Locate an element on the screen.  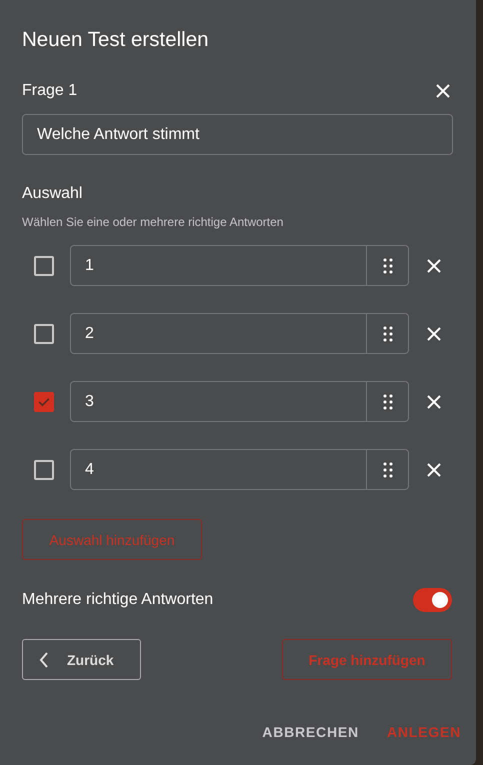
answer-field: 4 is located at coordinates (239, 469).